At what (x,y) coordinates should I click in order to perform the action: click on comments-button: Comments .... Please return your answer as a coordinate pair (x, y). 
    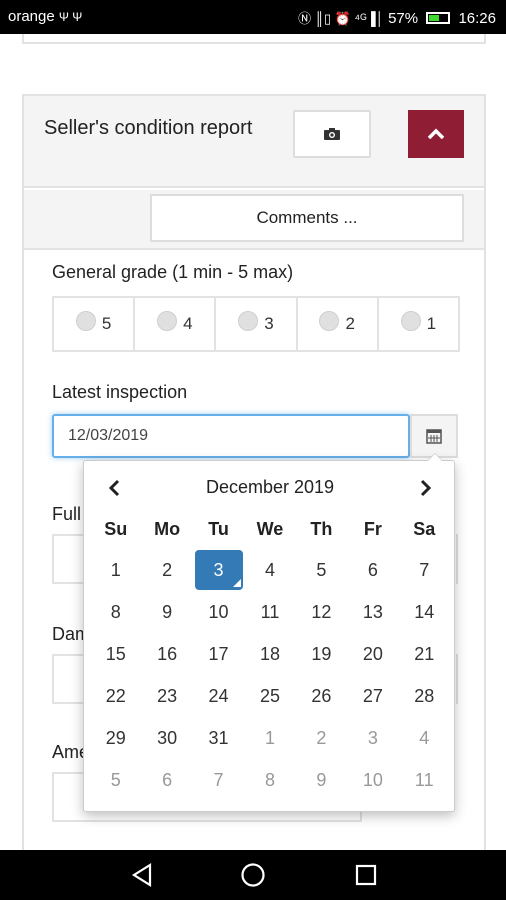
    Looking at the image, I should click on (307, 218).